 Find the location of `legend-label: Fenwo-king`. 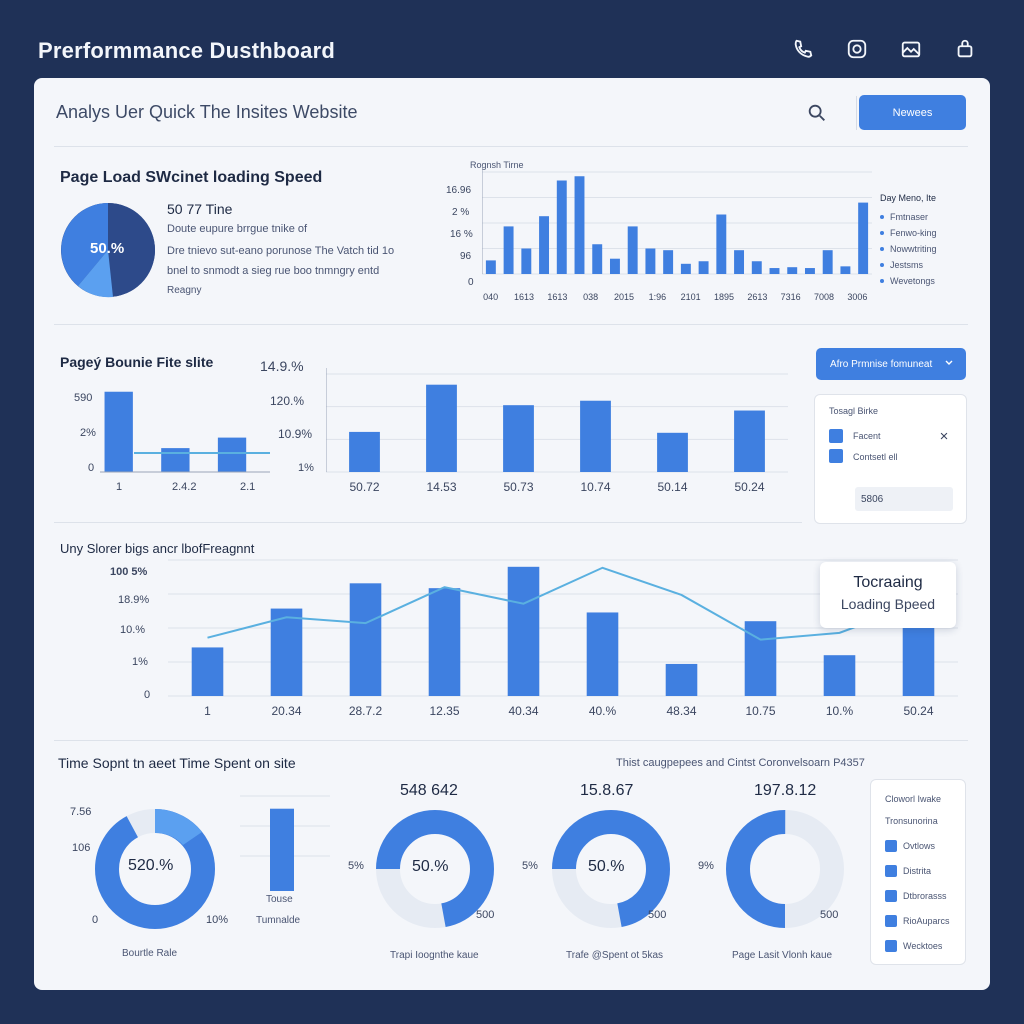

legend-label: Fenwo-king is located at coordinates (913, 233).